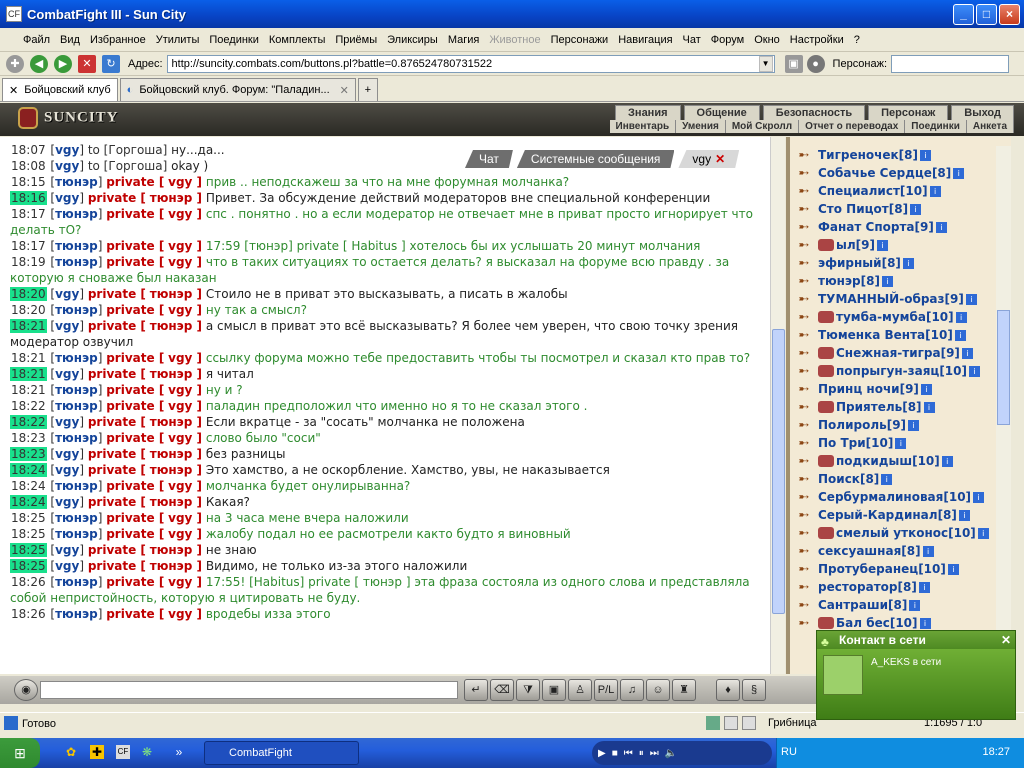  I want to click on user-name: Полироль, so click(852, 425).